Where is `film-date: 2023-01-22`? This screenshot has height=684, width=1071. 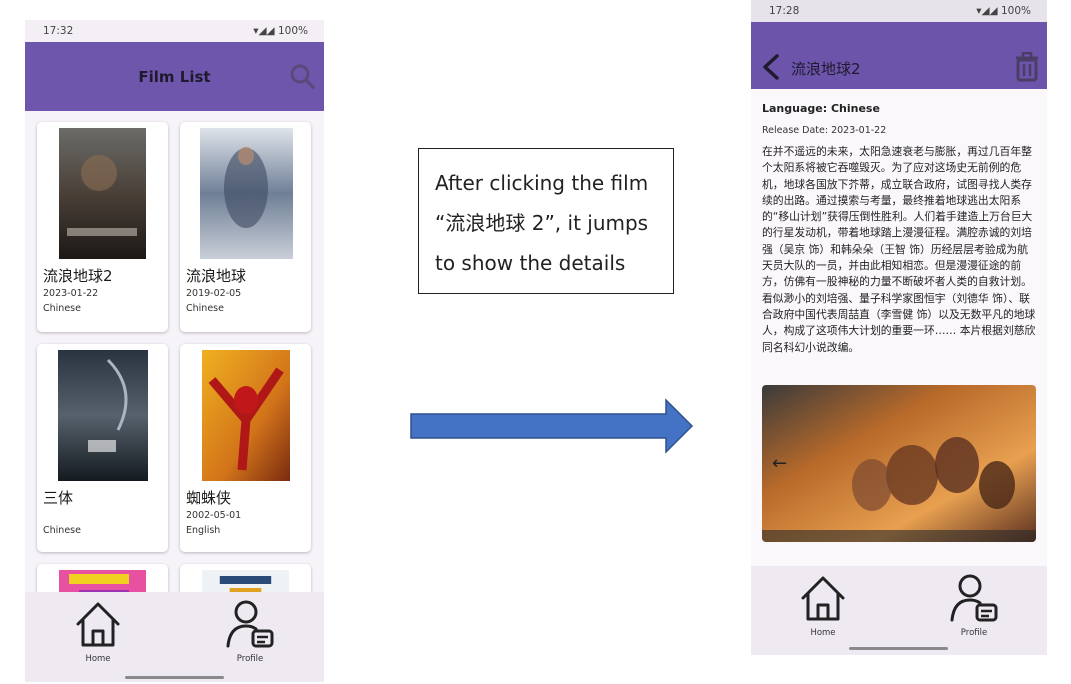
film-date: 2023-01-22 is located at coordinates (71, 293).